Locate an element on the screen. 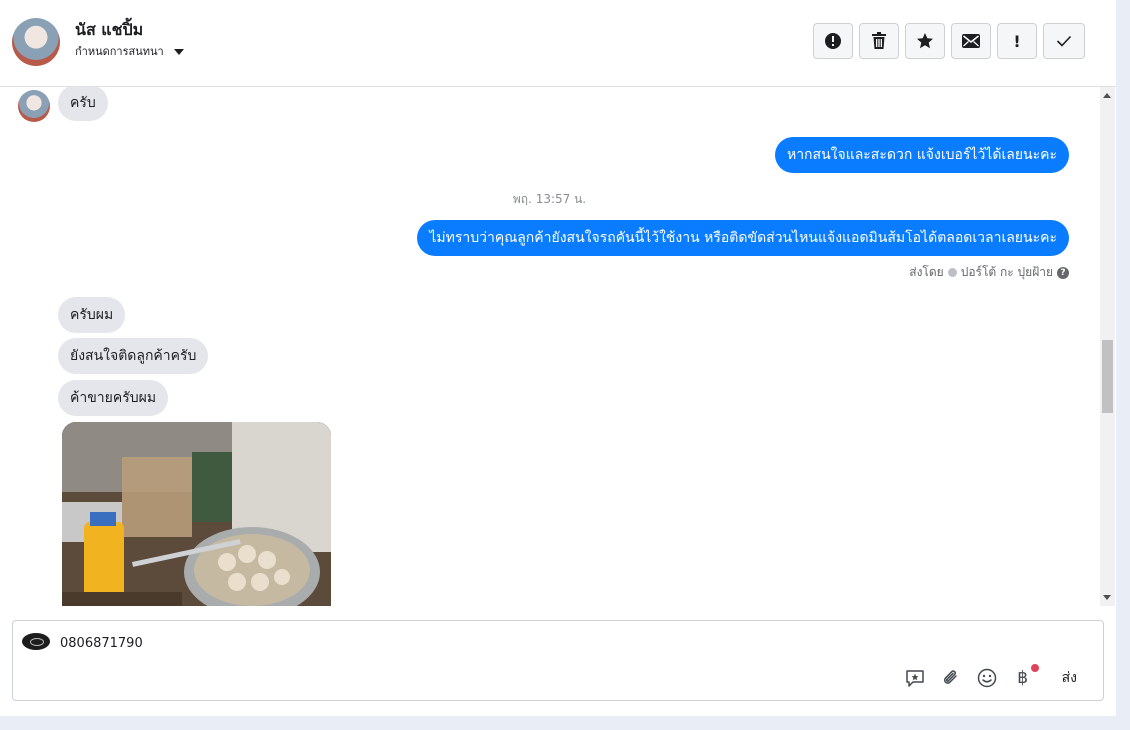  paperclip-icon is located at coordinates (950, 677).